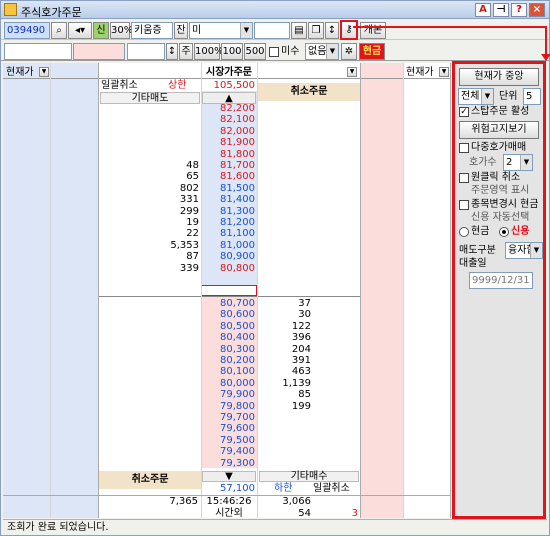 This screenshot has width=550, height=536. Describe the element at coordinates (229, 177) in the screenshot. I see `ask-price: 81,600` at that location.